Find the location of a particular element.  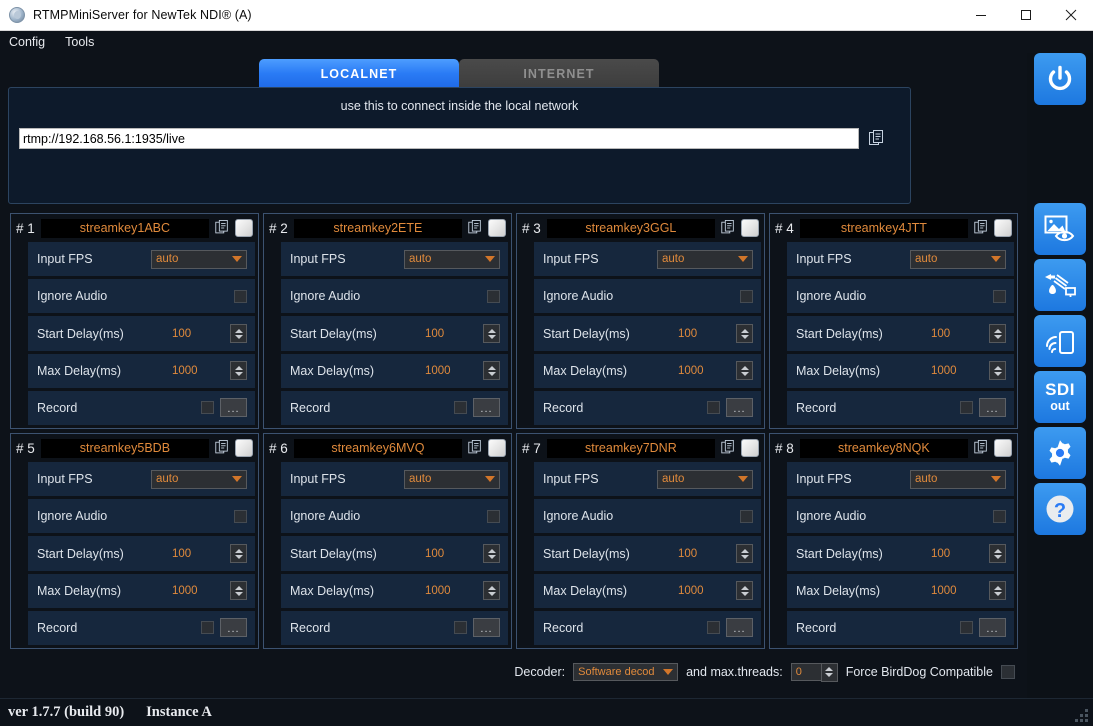

rtmp-url-input is located at coordinates (439, 138).